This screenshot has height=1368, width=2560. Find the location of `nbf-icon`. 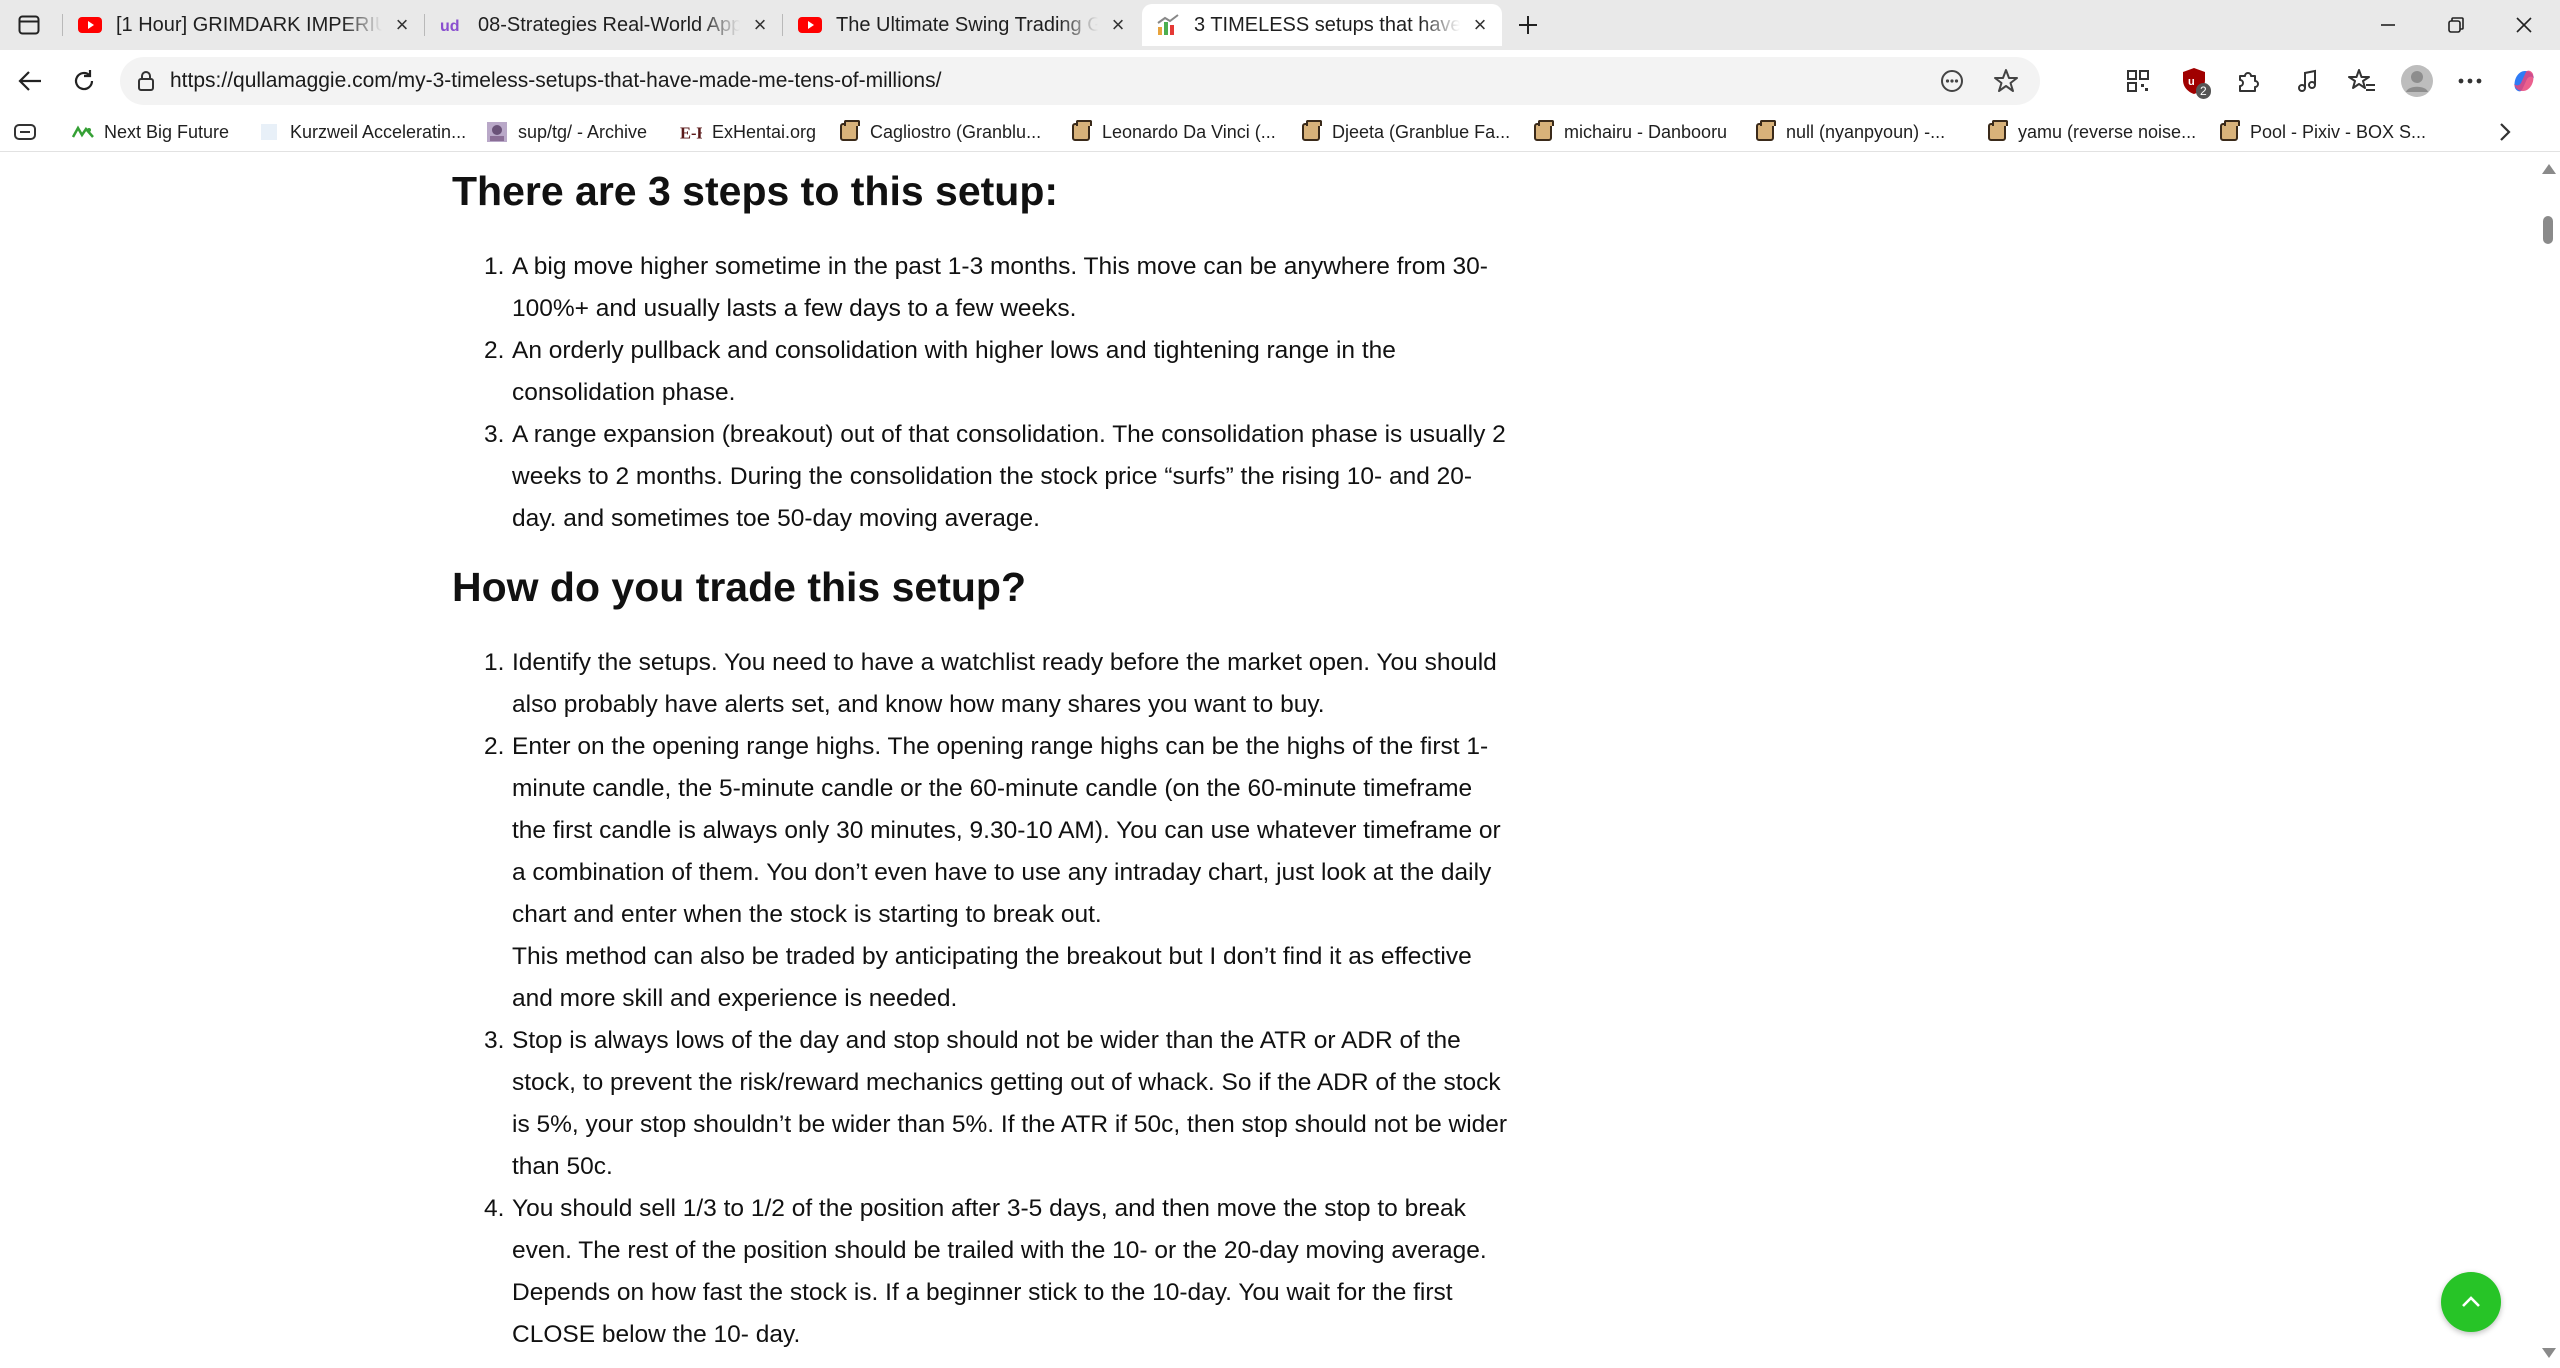

nbf-icon is located at coordinates (83, 132).